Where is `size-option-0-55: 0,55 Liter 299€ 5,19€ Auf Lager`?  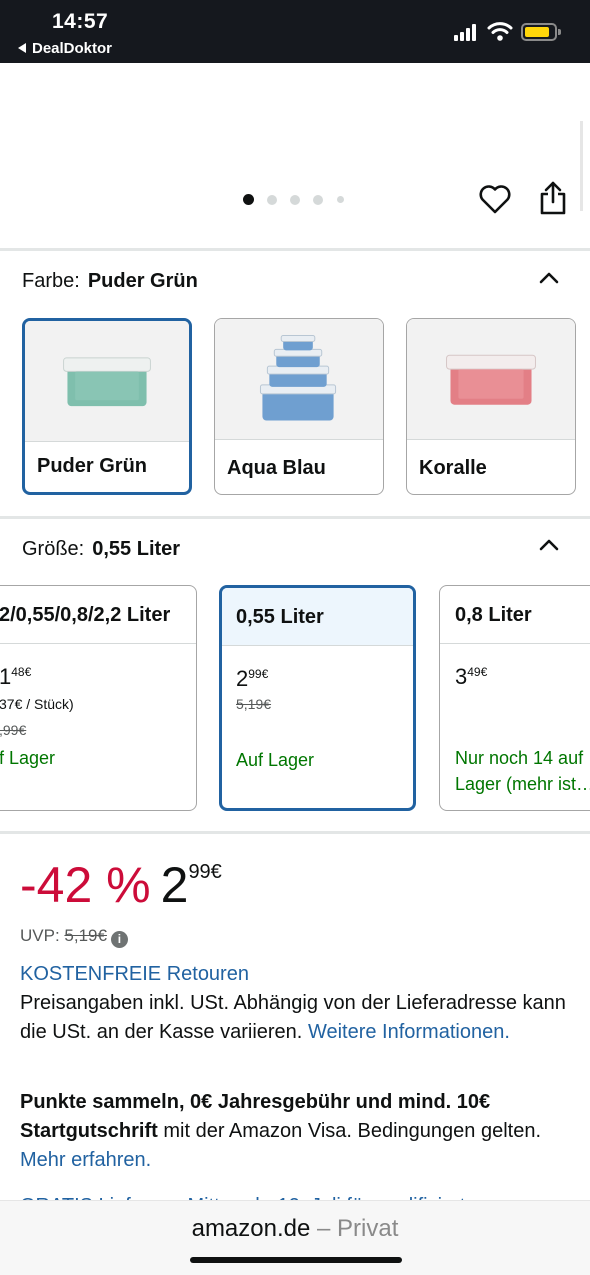
size-option-0-55: 0,55 Liter 299€ 5,19€ Auf Lager is located at coordinates (317, 698).